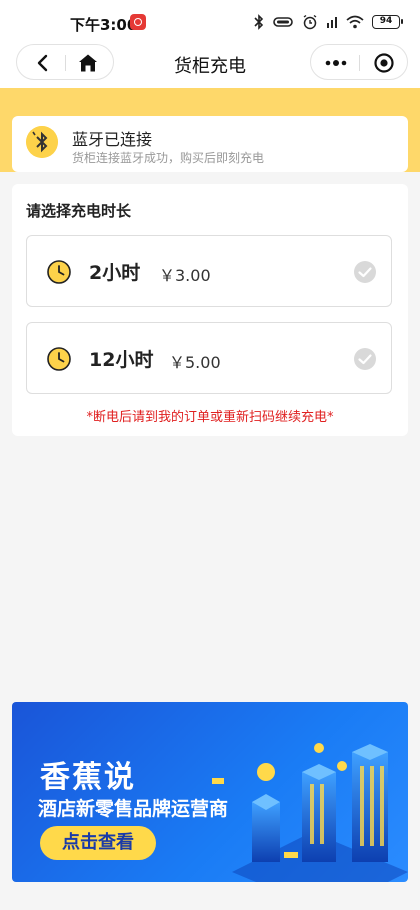 The image size is (420, 910). Describe the element at coordinates (98, 843) in the screenshot. I see `banner-cta-button: 点击查看` at that location.